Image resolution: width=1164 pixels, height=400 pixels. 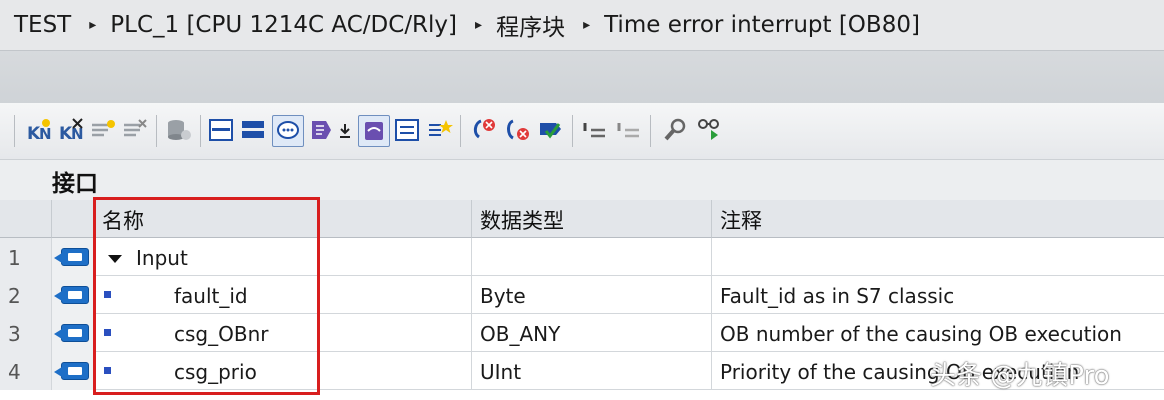 I want to click on insert-row-icon: KN, so click(x=39, y=130).